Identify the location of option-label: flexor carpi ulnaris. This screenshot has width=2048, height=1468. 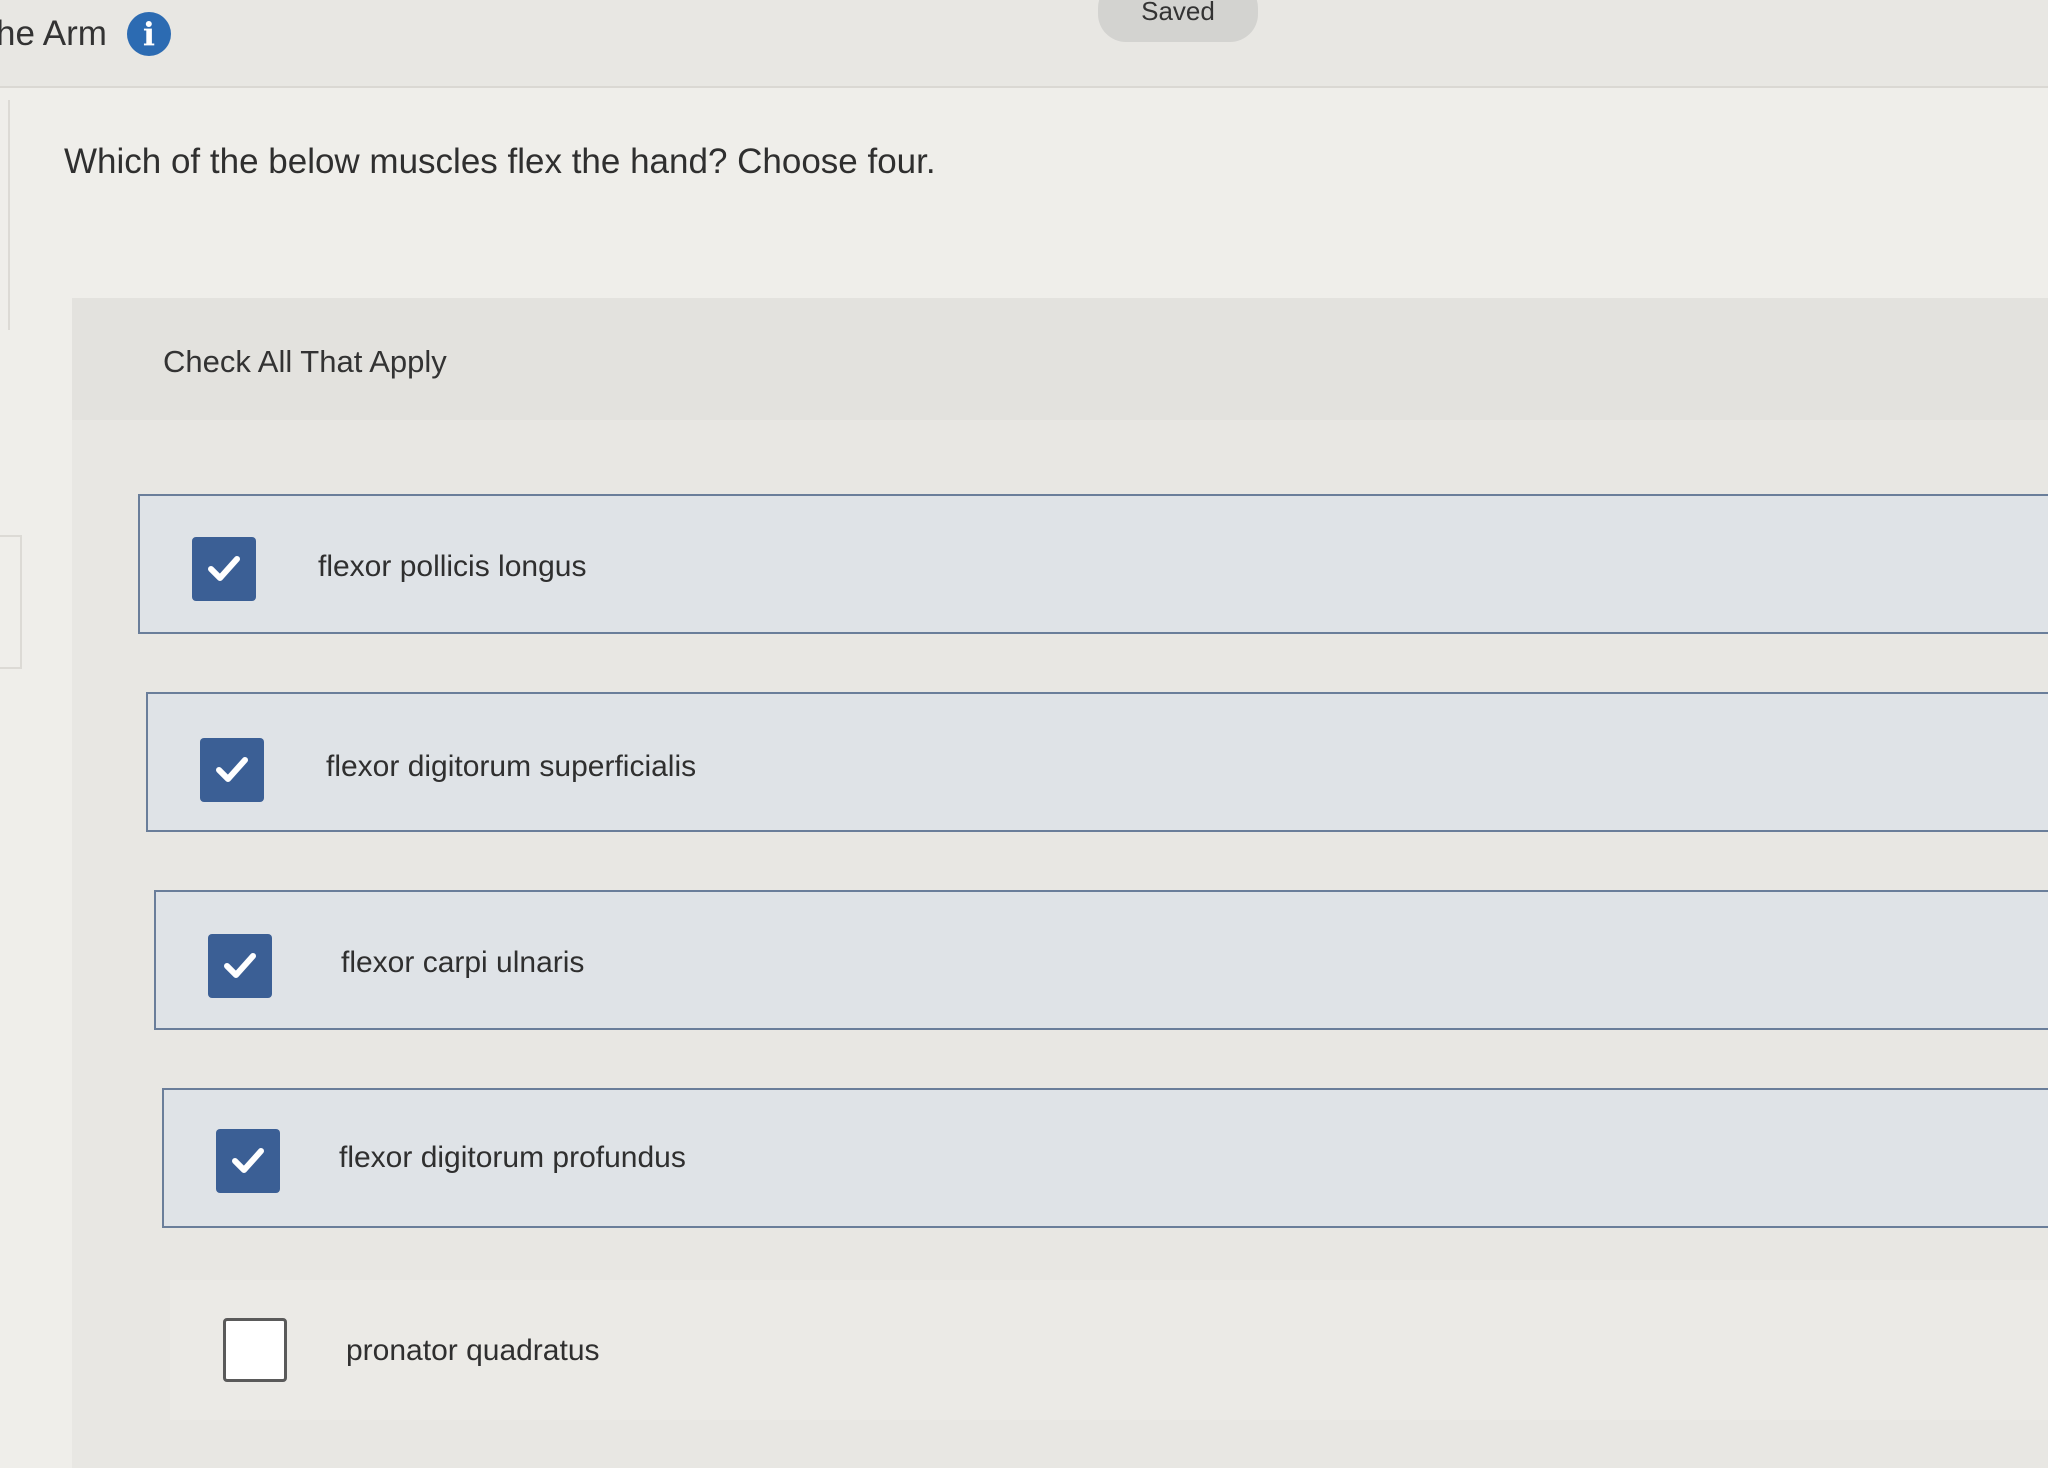
(463, 962).